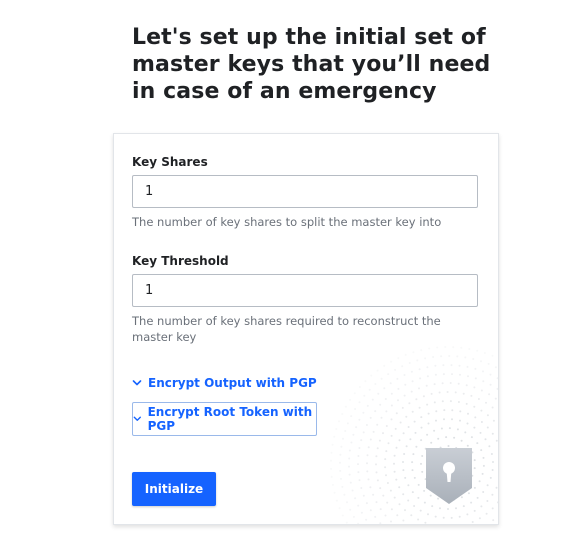 The image size is (564, 550). I want to click on key-threshold-label: Key Threshold, so click(180, 261).